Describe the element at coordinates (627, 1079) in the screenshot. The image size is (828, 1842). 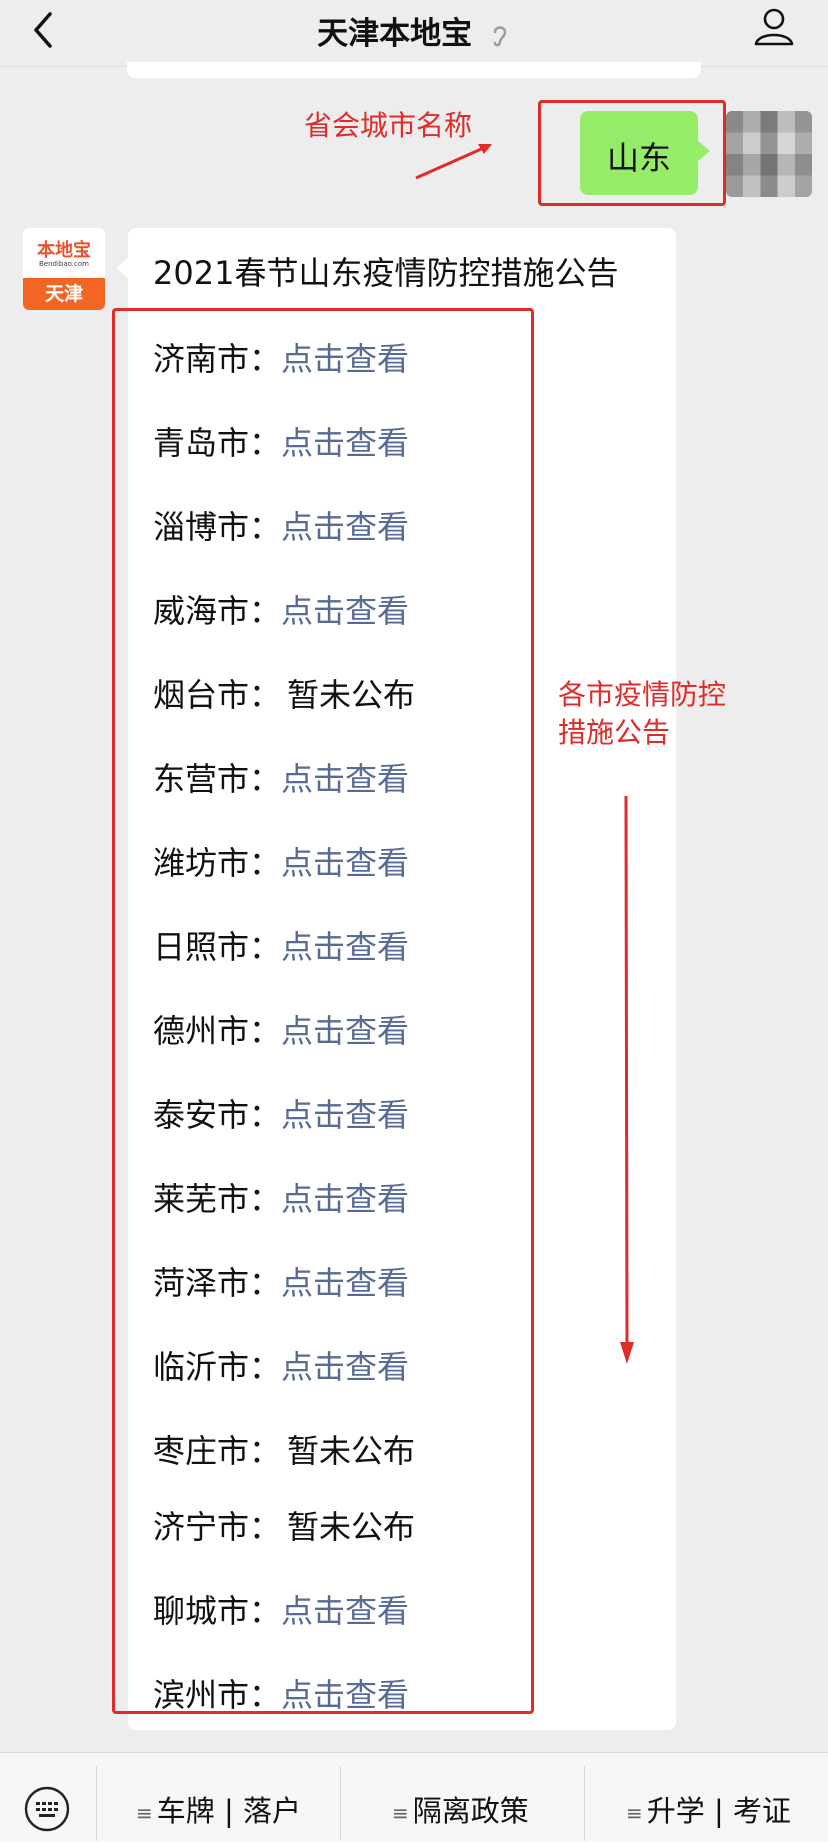
I see `annotation-down-arrow-icon` at that location.